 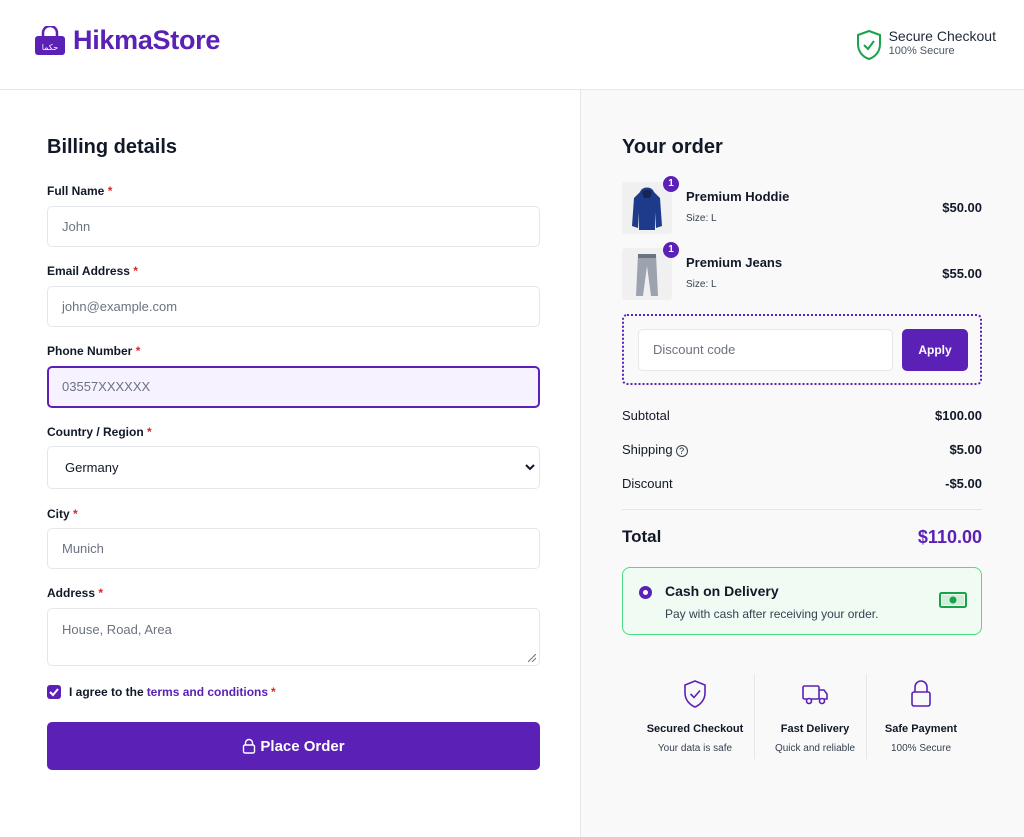 I want to click on terms-agreement: I agree to the terms and conditions *, so click(x=161, y=692).